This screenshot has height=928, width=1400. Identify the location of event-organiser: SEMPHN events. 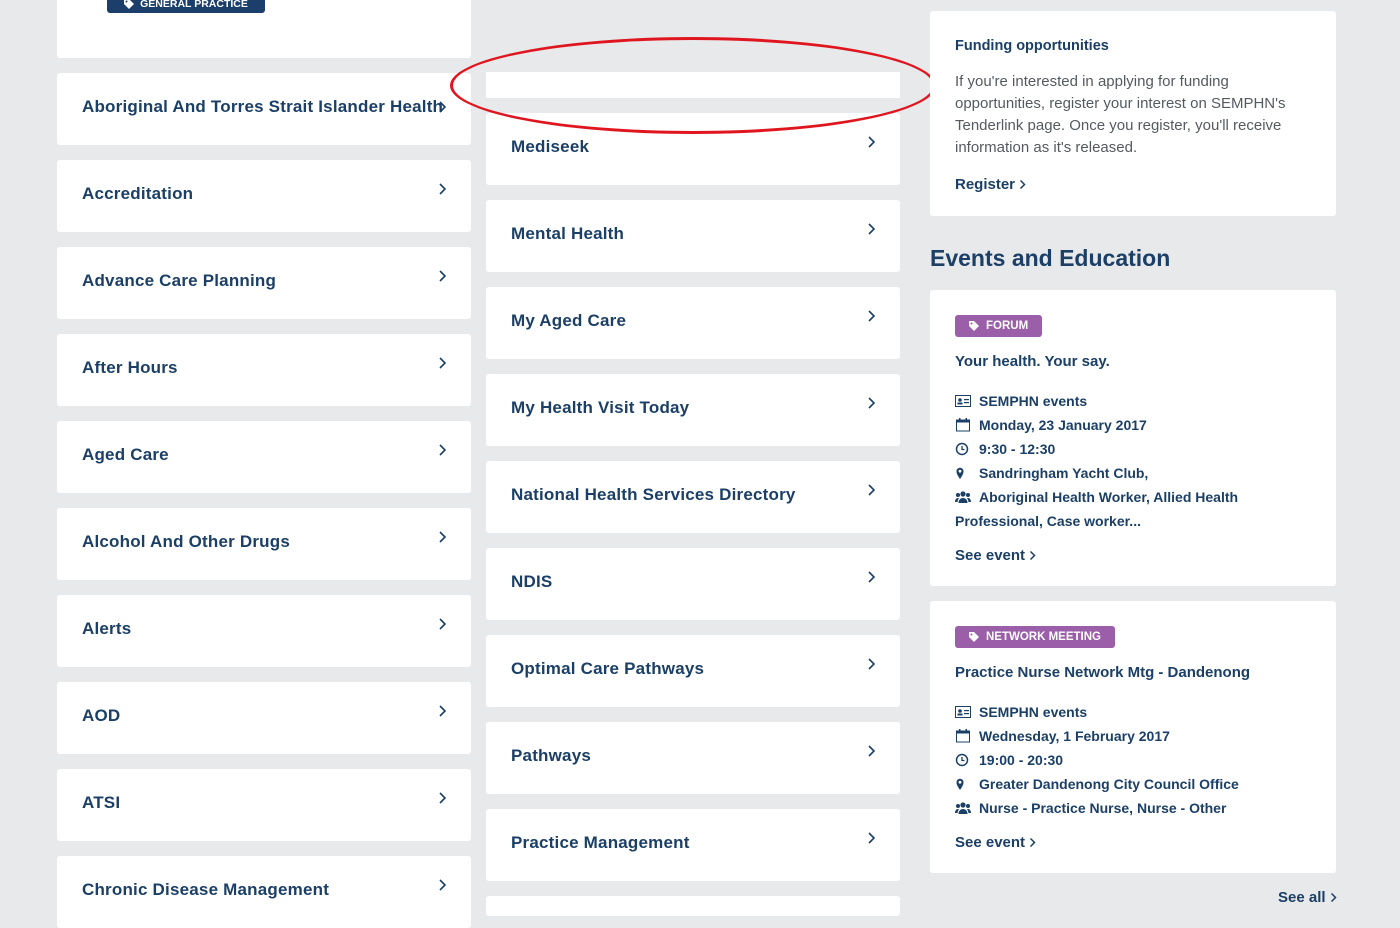
(1033, 712).